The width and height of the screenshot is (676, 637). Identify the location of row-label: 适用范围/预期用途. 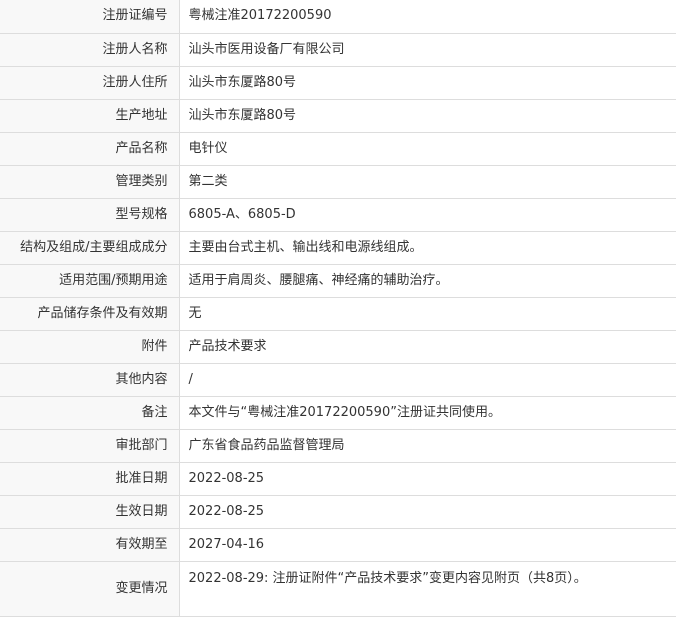
(90, 280).